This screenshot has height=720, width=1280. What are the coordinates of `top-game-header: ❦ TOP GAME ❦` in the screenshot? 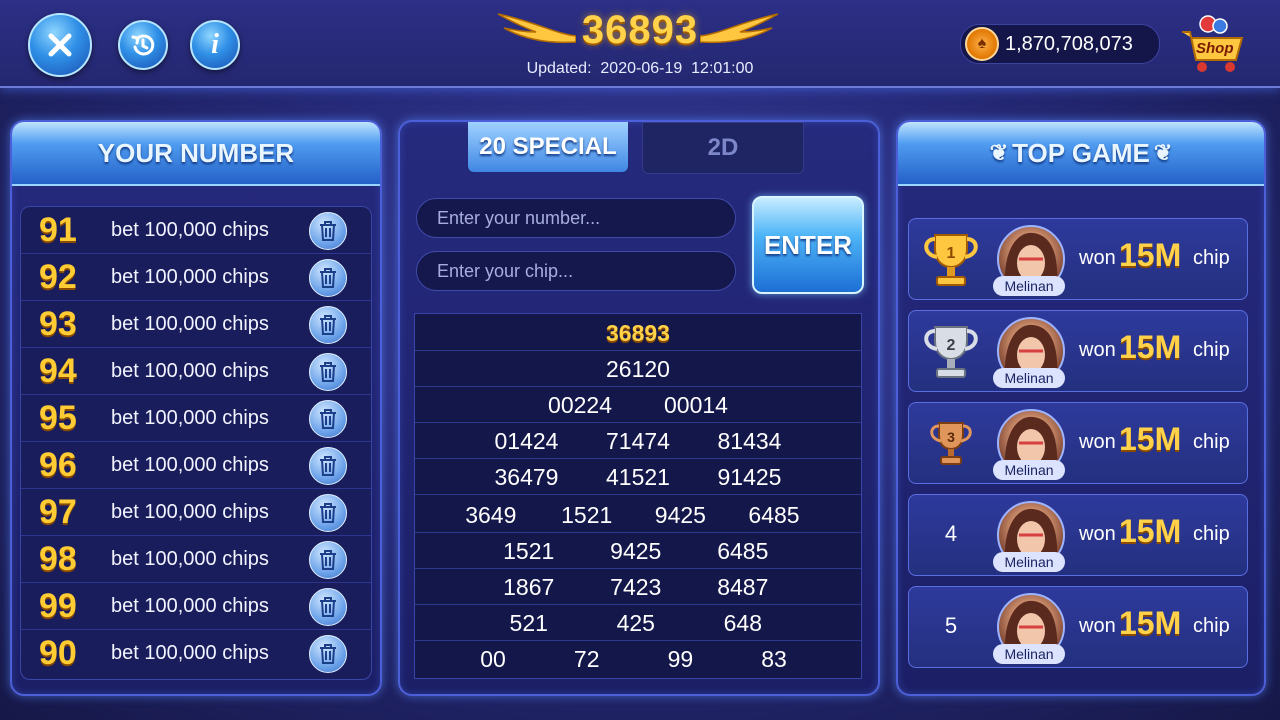 It's located at (1081, 154).